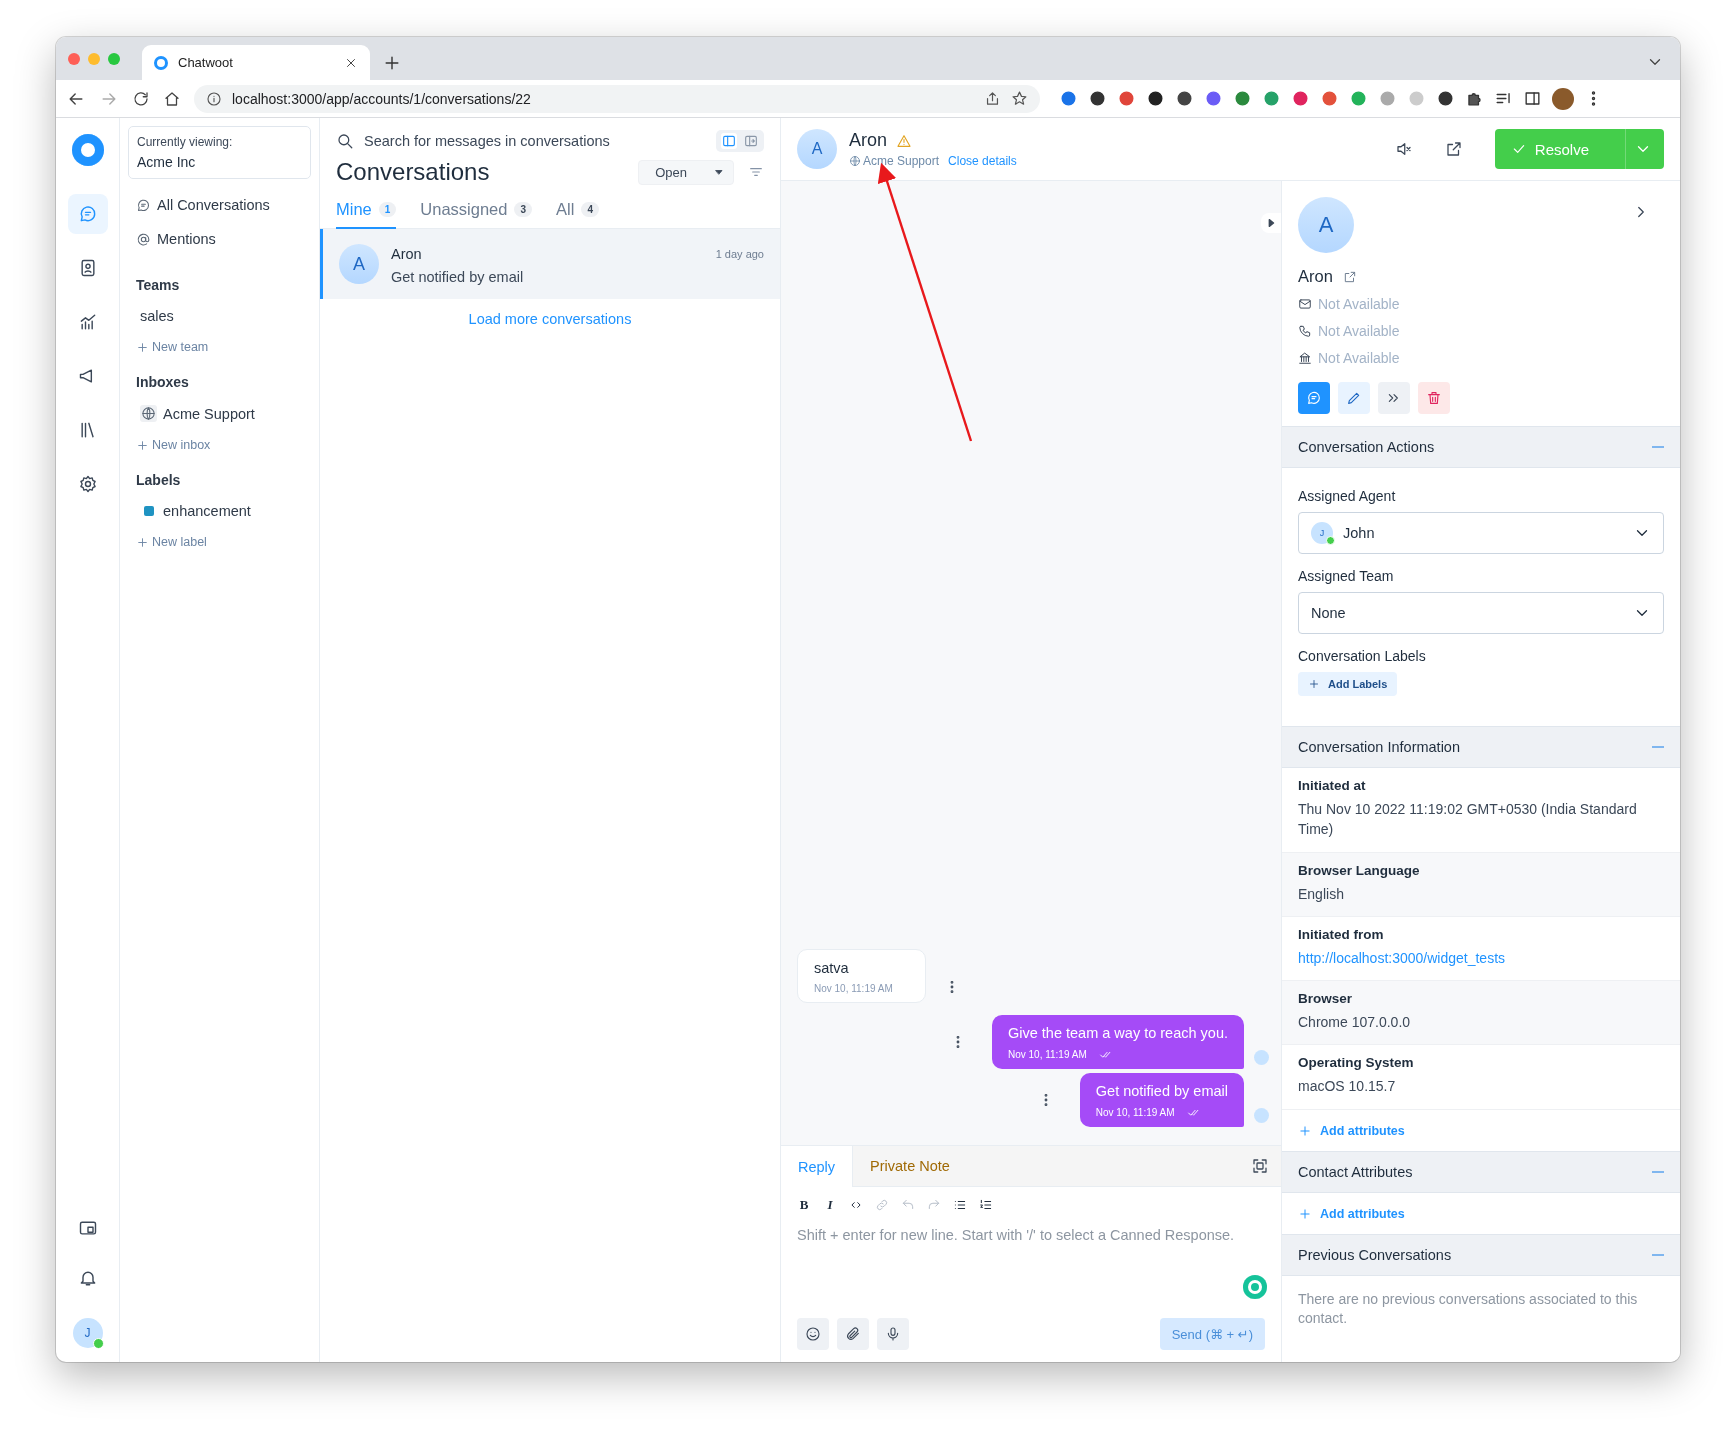 The width and height of the screenshot is (1736, 1436). What do you see at coordinates (1481, 533) in the screenshot?
I see `agent-dropdown: J John` at bounding box center [1481, 533].